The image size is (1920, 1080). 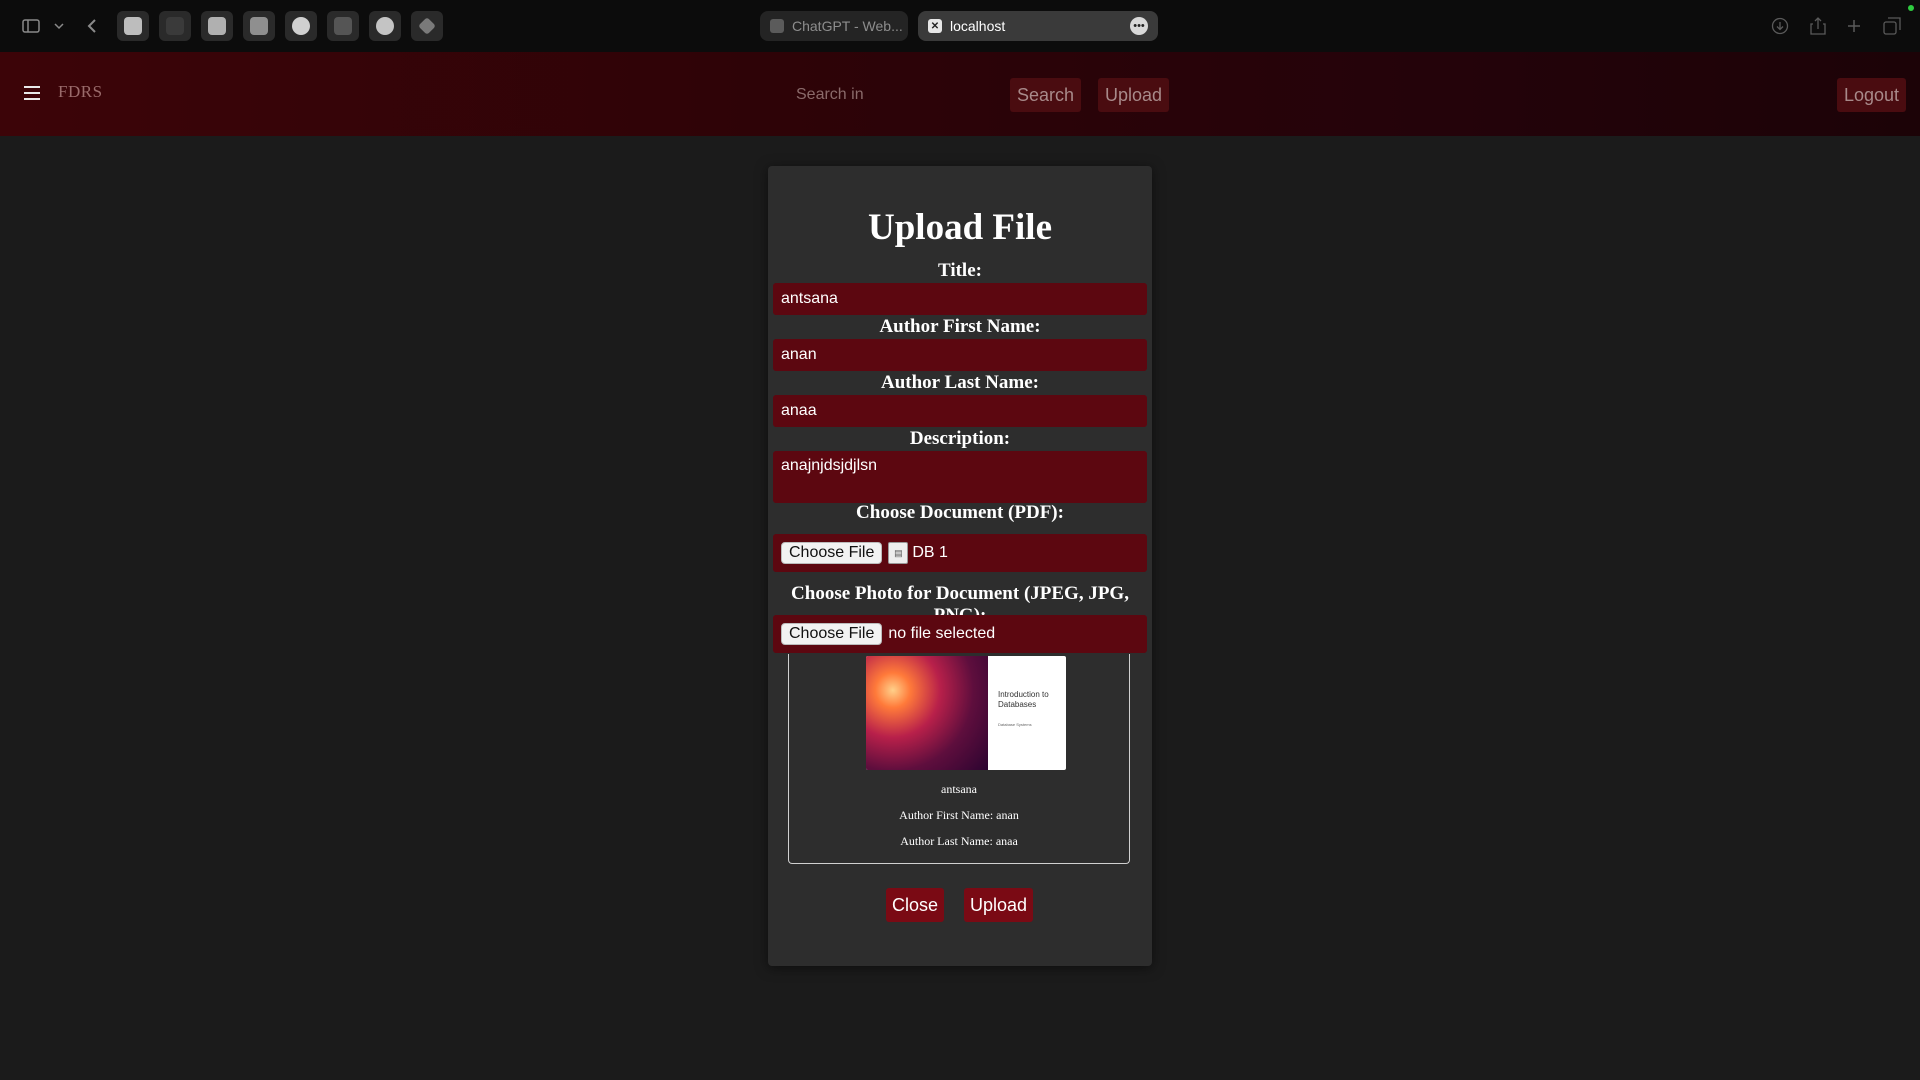 What do you see at coordinates (898, 553) in the screenshot?
I see `pdf-file-icon: ▤` at bounding box center [898, 553].